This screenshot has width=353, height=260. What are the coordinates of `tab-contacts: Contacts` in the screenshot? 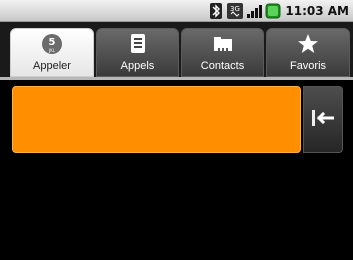 It's located at (222, 52).